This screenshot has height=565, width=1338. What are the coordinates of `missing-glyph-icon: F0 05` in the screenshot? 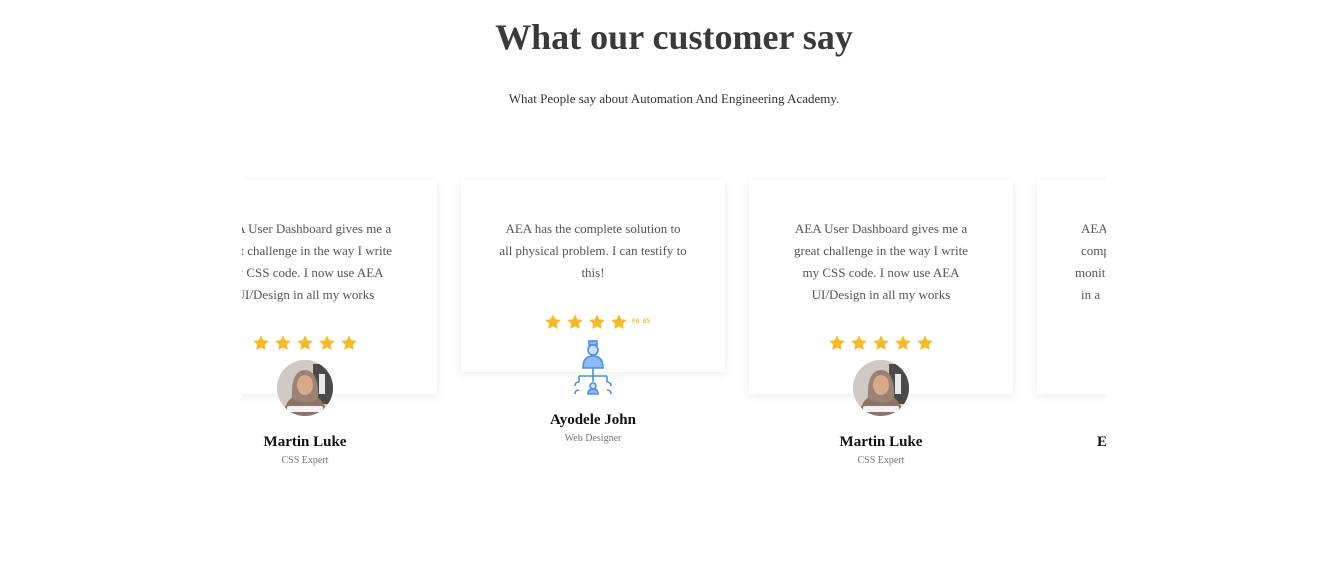 It's located at (641, 321).